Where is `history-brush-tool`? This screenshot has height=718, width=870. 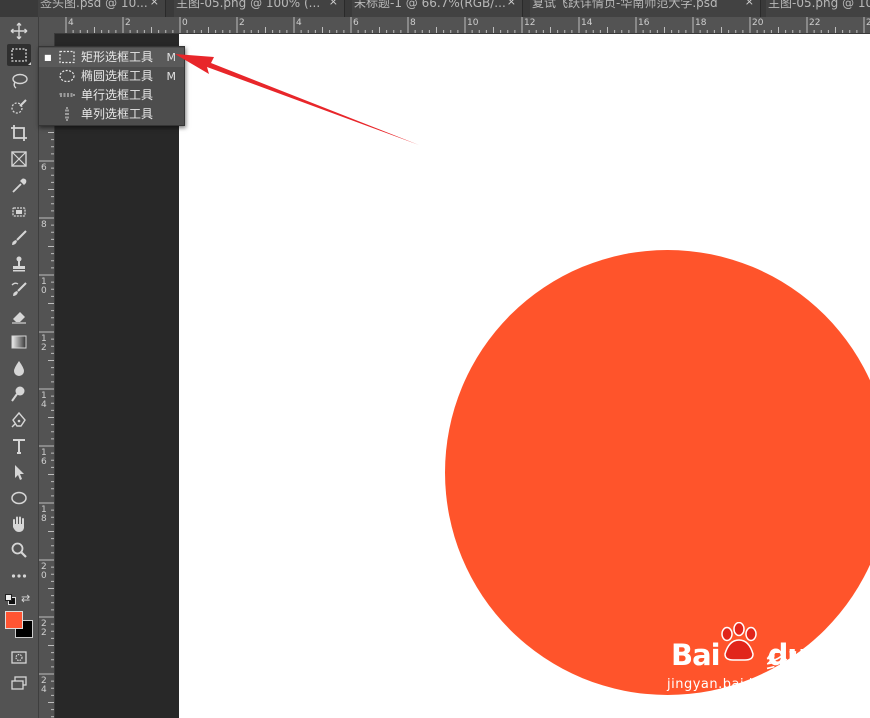
history-brush-tool is located at coordinates (19, 290).